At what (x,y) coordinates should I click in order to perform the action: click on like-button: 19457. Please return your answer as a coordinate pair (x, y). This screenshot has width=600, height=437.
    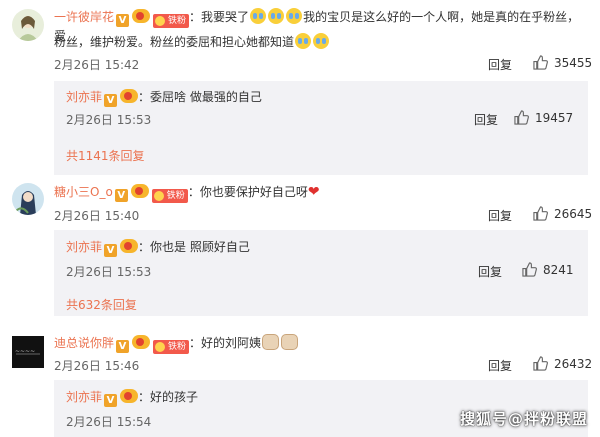
    Looking at the image, I should click on (543, 117).